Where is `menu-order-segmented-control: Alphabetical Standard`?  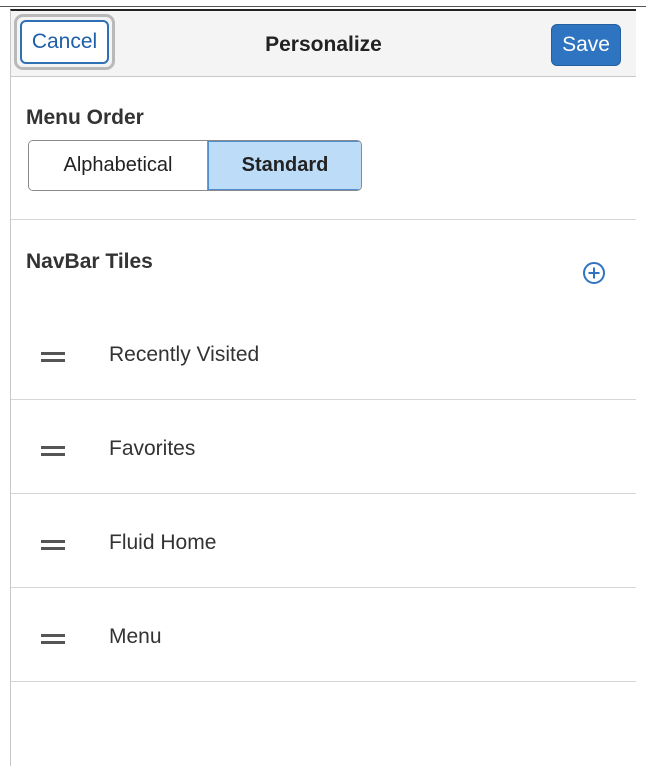
menu-order-segmented-control: Alphabetical Standard is located at coordinates (195, 165).